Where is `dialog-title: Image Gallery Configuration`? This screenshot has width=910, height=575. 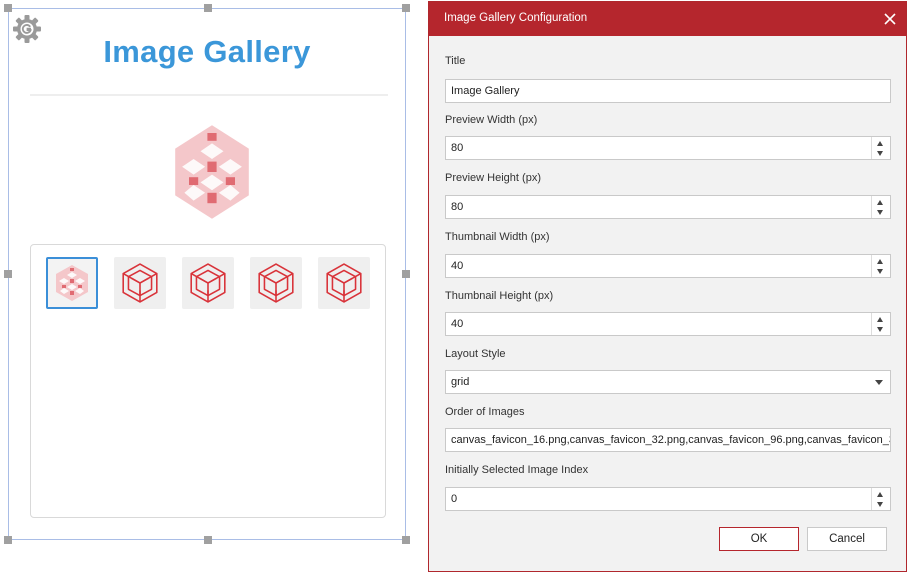 dialog-title: Image Gallery Configuration is located at coordinates (516, 18).